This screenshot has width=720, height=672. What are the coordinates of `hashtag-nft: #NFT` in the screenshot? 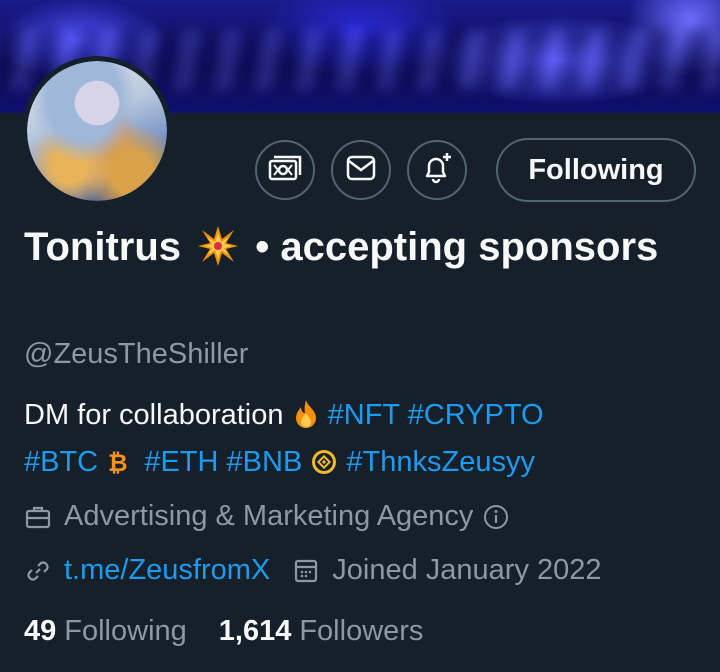 It's located at (364, 415).